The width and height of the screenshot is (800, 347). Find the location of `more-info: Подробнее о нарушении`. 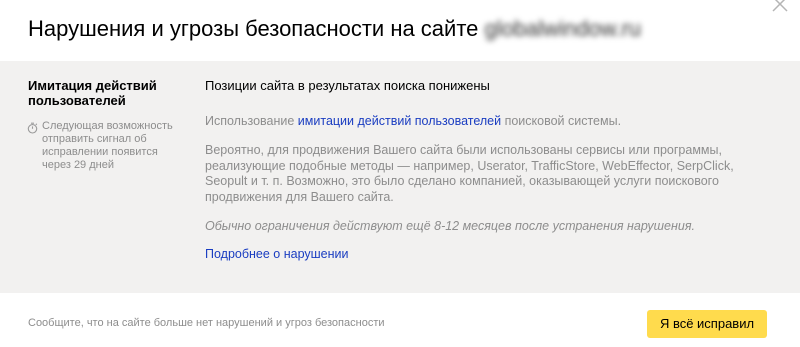

more-info: Подробнее о нарушении is located at coordinates (485, 254).